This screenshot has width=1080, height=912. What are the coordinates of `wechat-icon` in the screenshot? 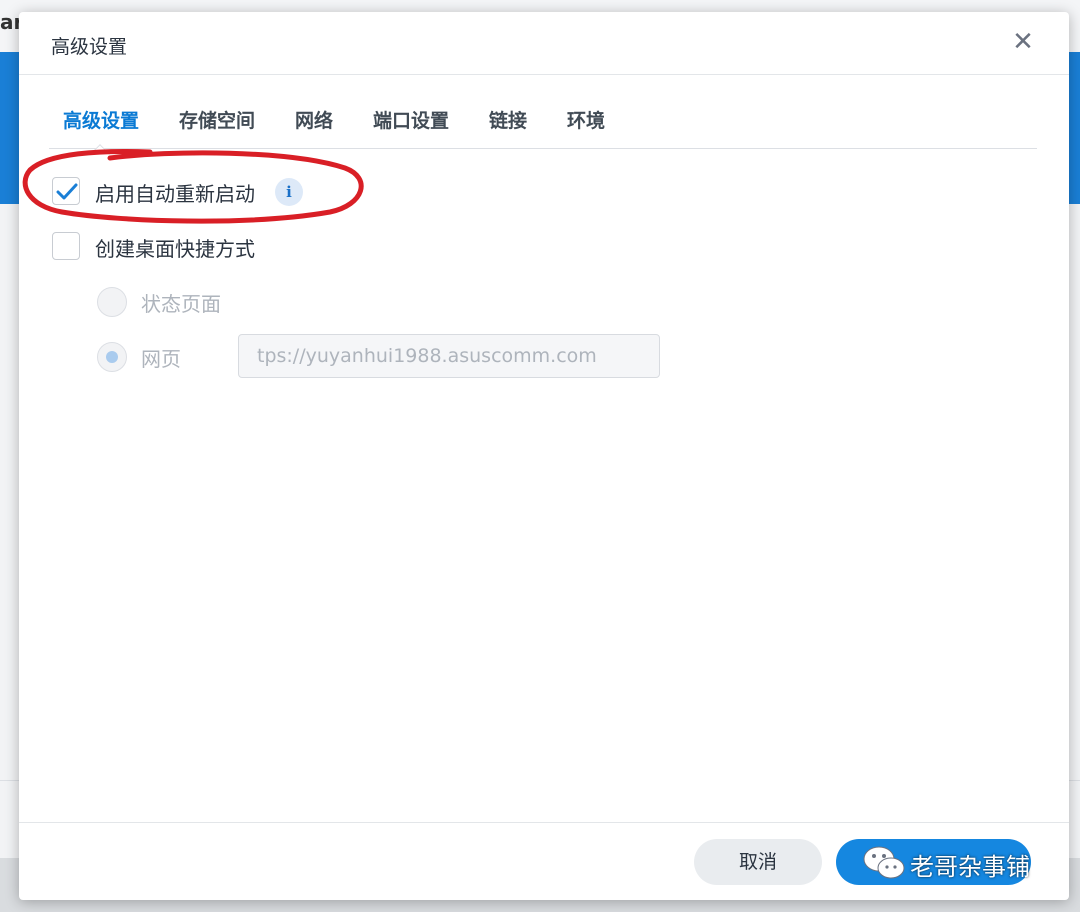 It's located at (884, 862).